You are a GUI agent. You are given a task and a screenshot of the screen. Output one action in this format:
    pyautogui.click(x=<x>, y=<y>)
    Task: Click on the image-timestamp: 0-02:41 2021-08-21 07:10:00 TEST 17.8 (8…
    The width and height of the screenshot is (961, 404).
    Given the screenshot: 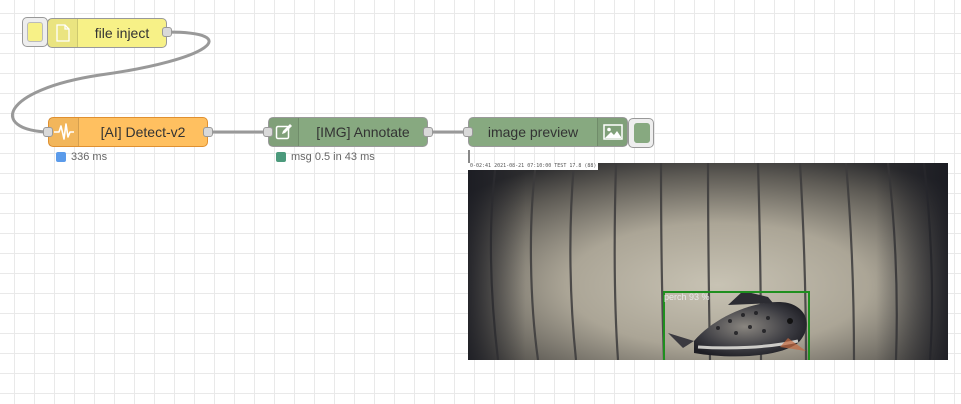 What is the action you would take?
    pyautogui.click(x=533, y=166)
    